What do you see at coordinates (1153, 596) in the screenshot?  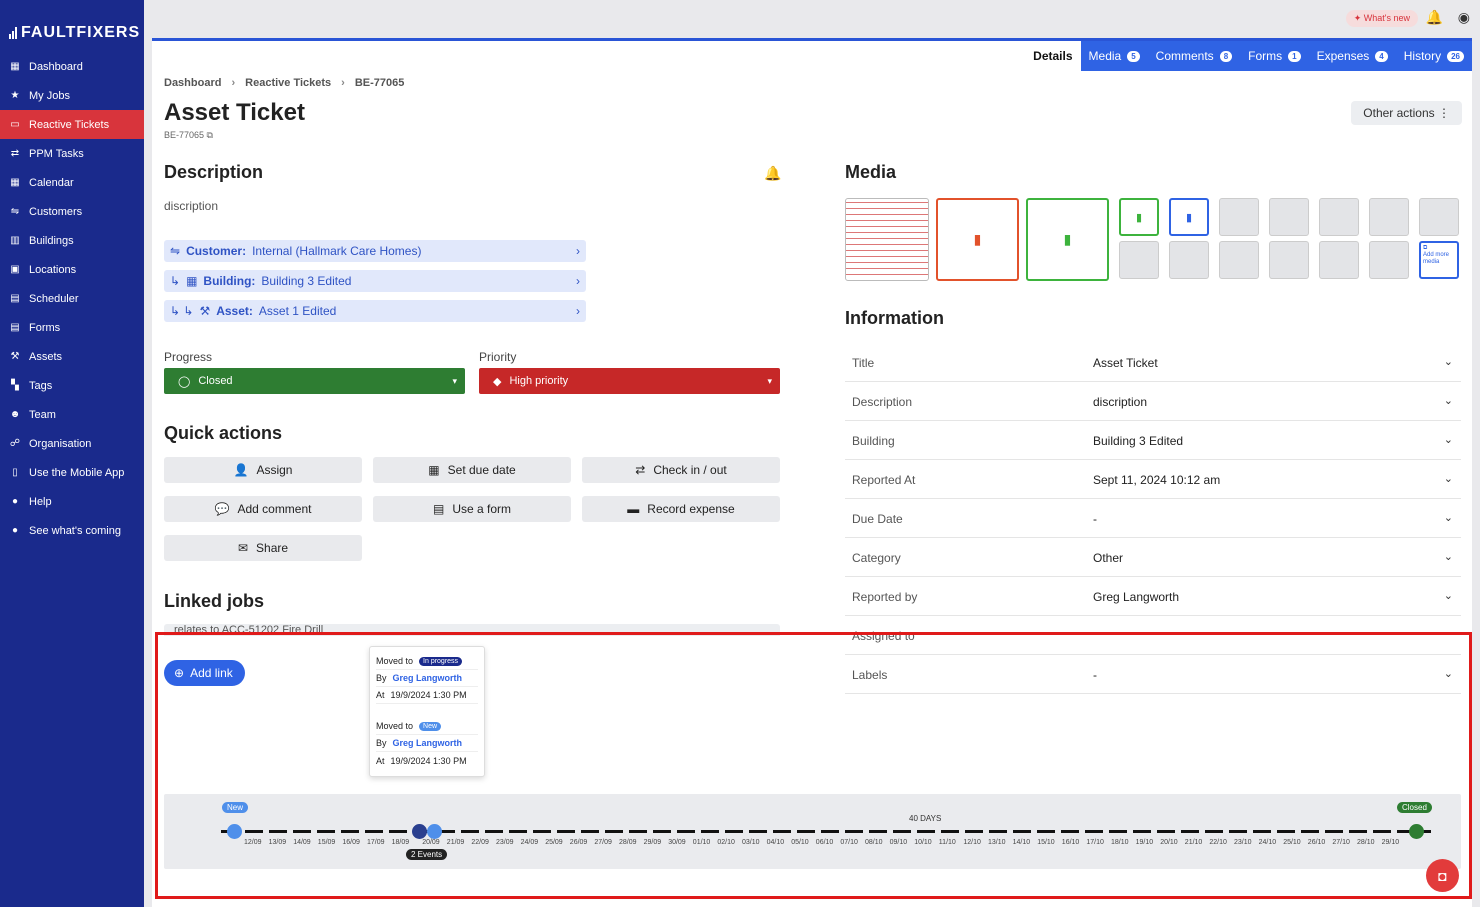 I see `info-row-reported-by: Reported by Greg Langworth ⌄` at bounding box center [1153, 596].